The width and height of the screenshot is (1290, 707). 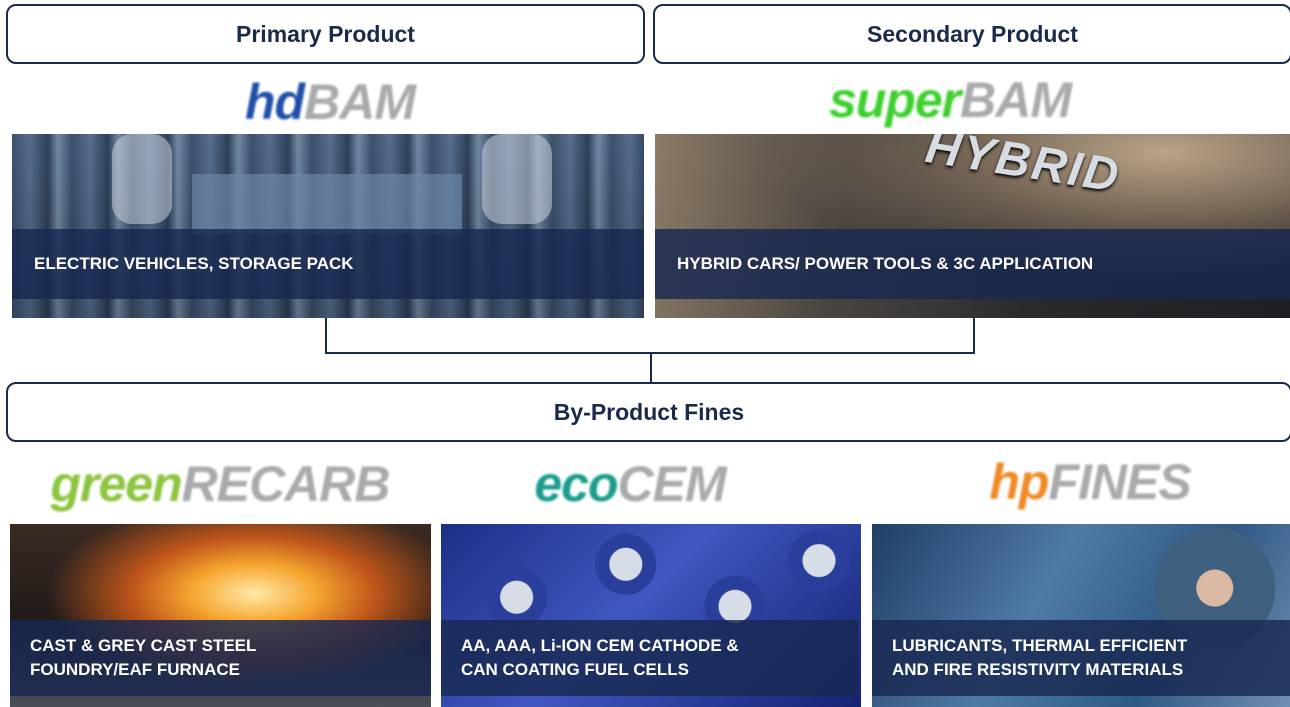 What do you see at coordinates (974, 336) in the screenshot?
I see `connector-right-vertical` at bounding box center [974, 336].